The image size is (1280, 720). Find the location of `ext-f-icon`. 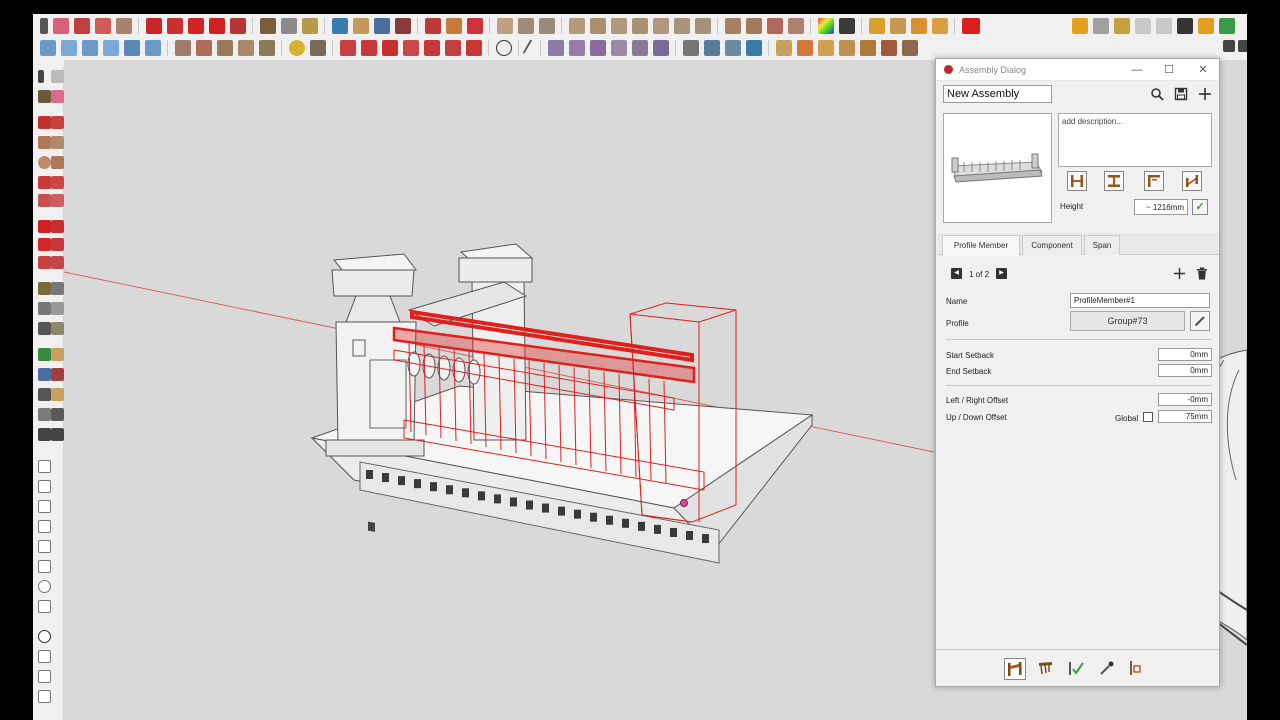

ext-f-icon is located at coordinates (660, 48).